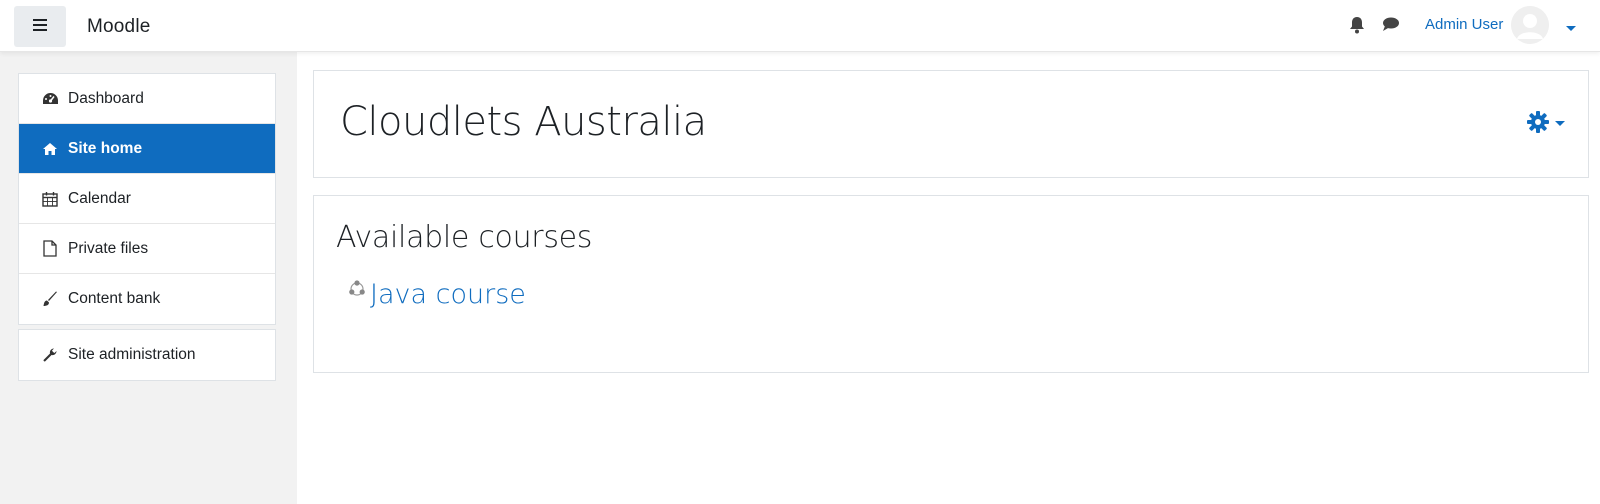  Describe the element at coordinates (1530, 25) in the screenshot. I see `avatar` at that location.